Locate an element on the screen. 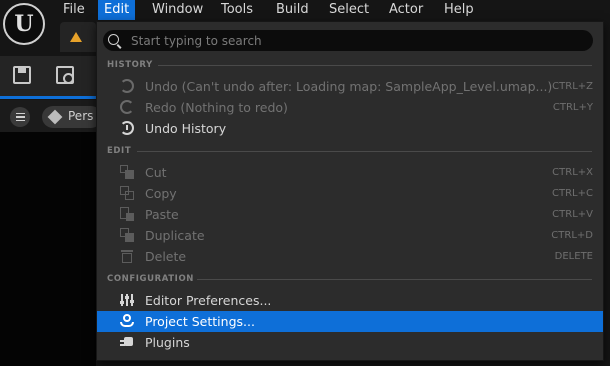 The height and width of the screenshot is (366, 610). menu-item-delete: Delete DELETE is located at coordinates (350, 256).